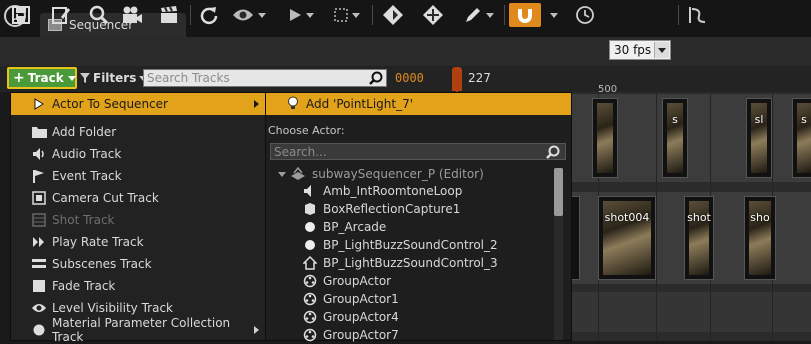 This screenshot has height=344, width=811. I want to click on refresh-icon, so click(209, 15).